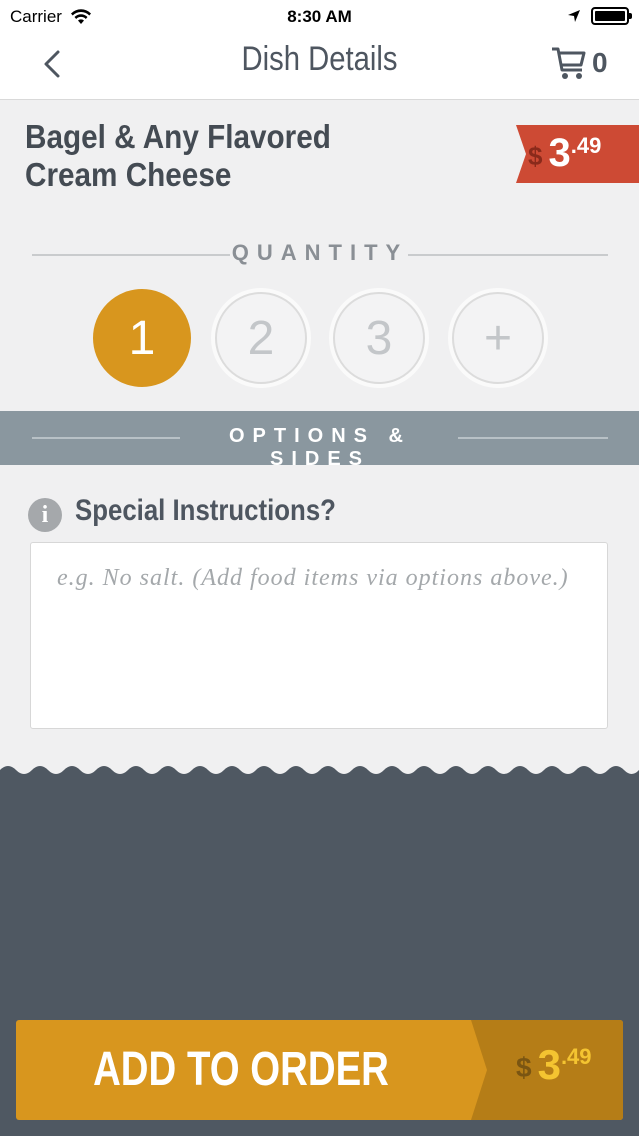 The height and width of the screenshot is (1136, 639). I want to click on status-right, so click(599, 16).